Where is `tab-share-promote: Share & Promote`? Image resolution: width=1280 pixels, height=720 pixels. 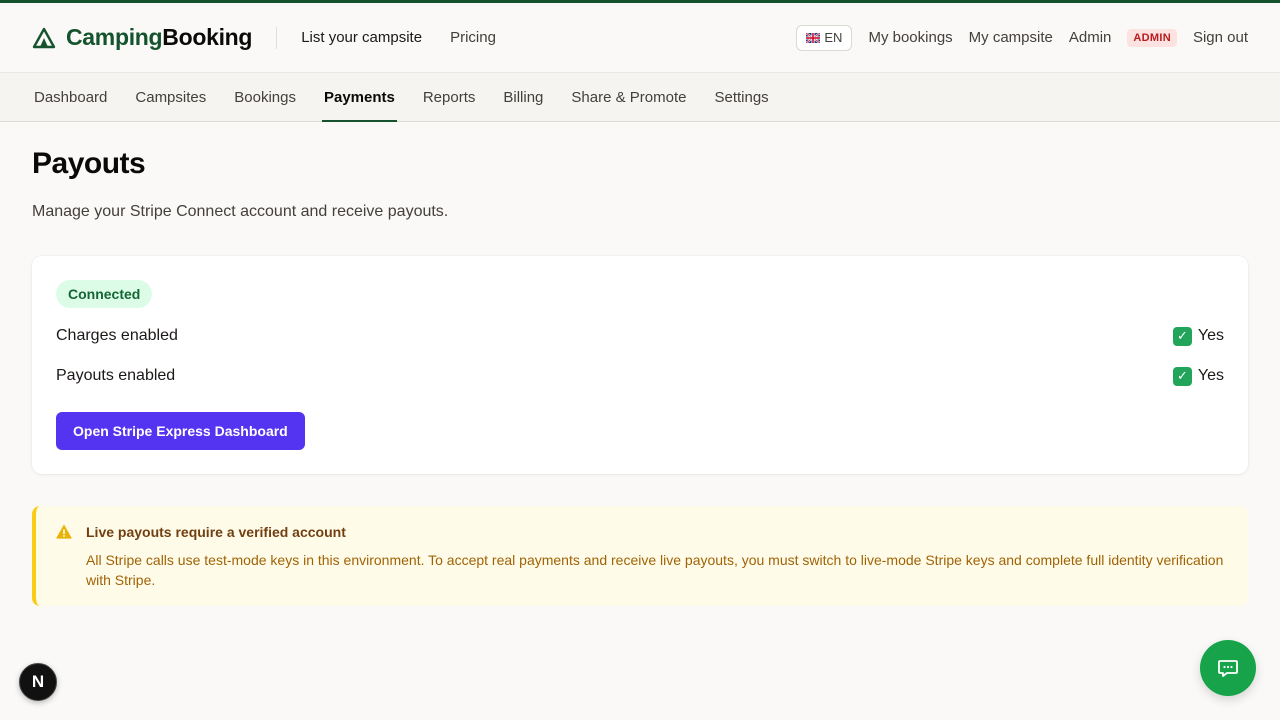 tab-share-promote: Share & Promote is located at coordinates (628, 97).